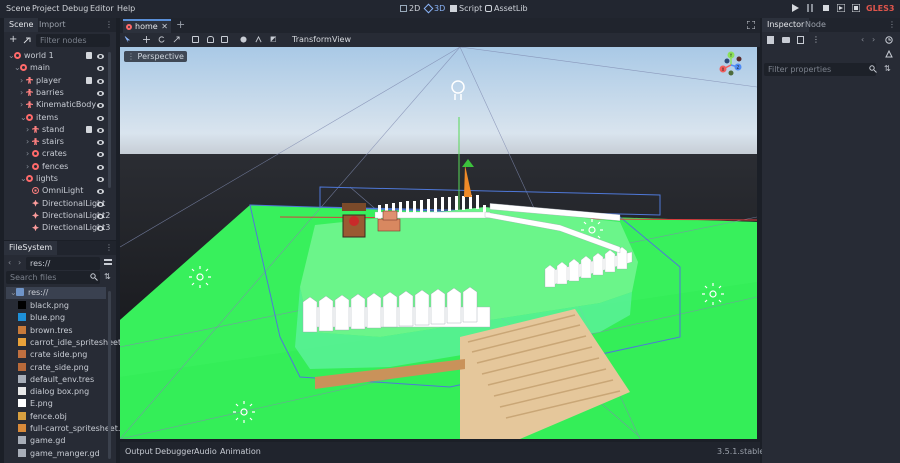 The image size is (900, 463). What do you see at coordinates (175, 451) in the screenshot?
I see `tab-debugger: Debugger` at bounding box center [175, 451].